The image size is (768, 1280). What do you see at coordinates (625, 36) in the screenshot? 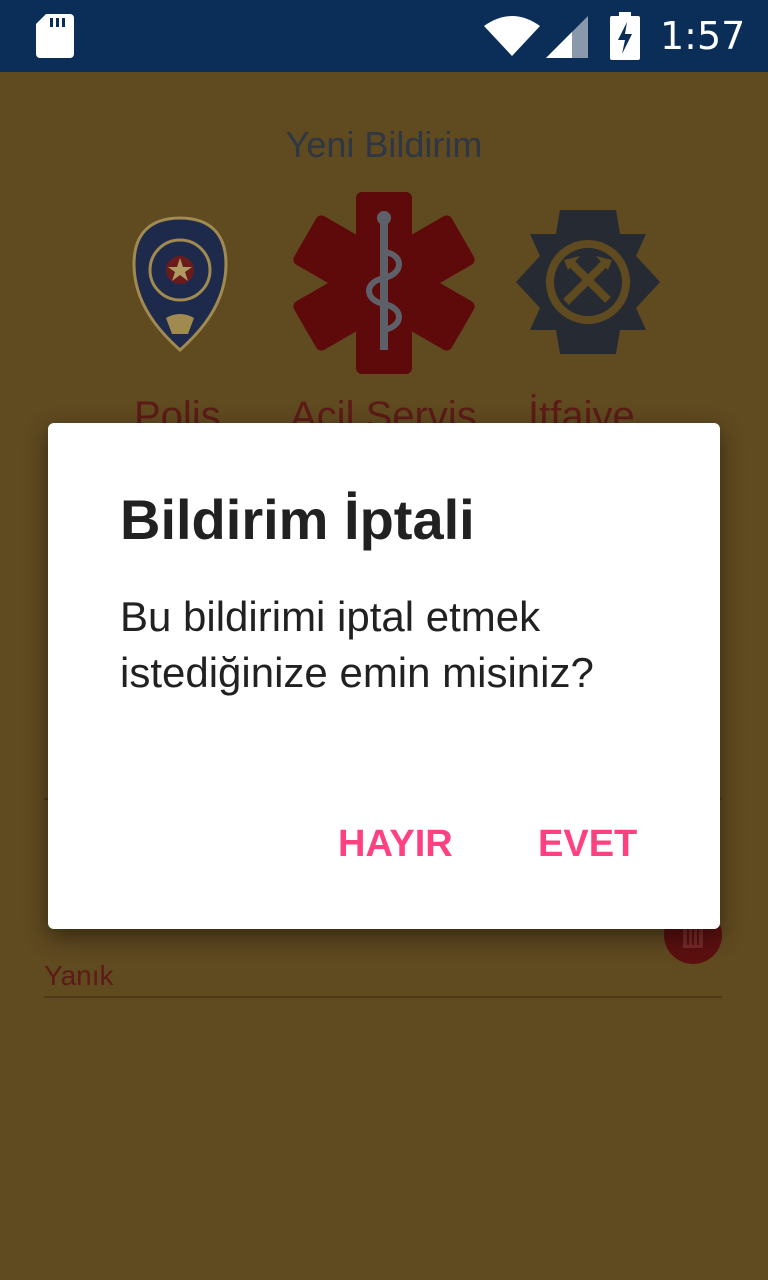
I see `battery-charging-icon` at bounding box center [625, 36].